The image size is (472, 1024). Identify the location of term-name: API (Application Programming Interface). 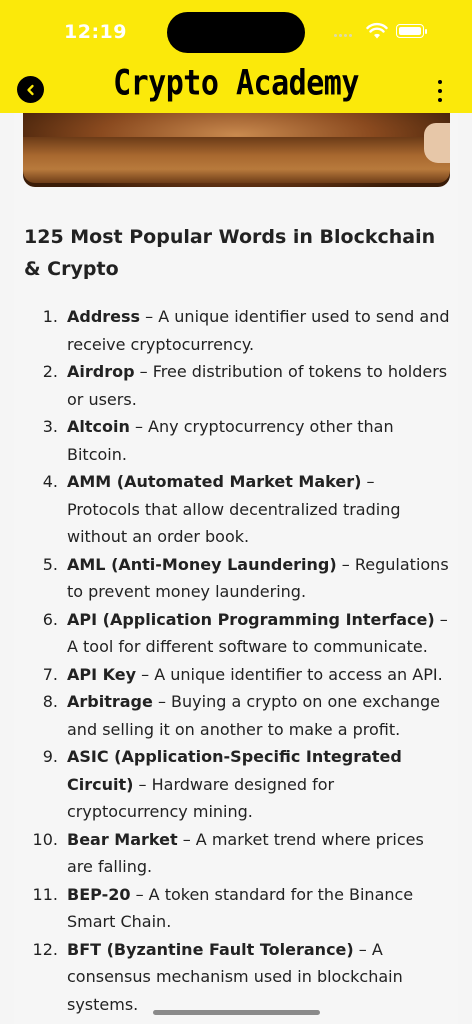
(251, 619).